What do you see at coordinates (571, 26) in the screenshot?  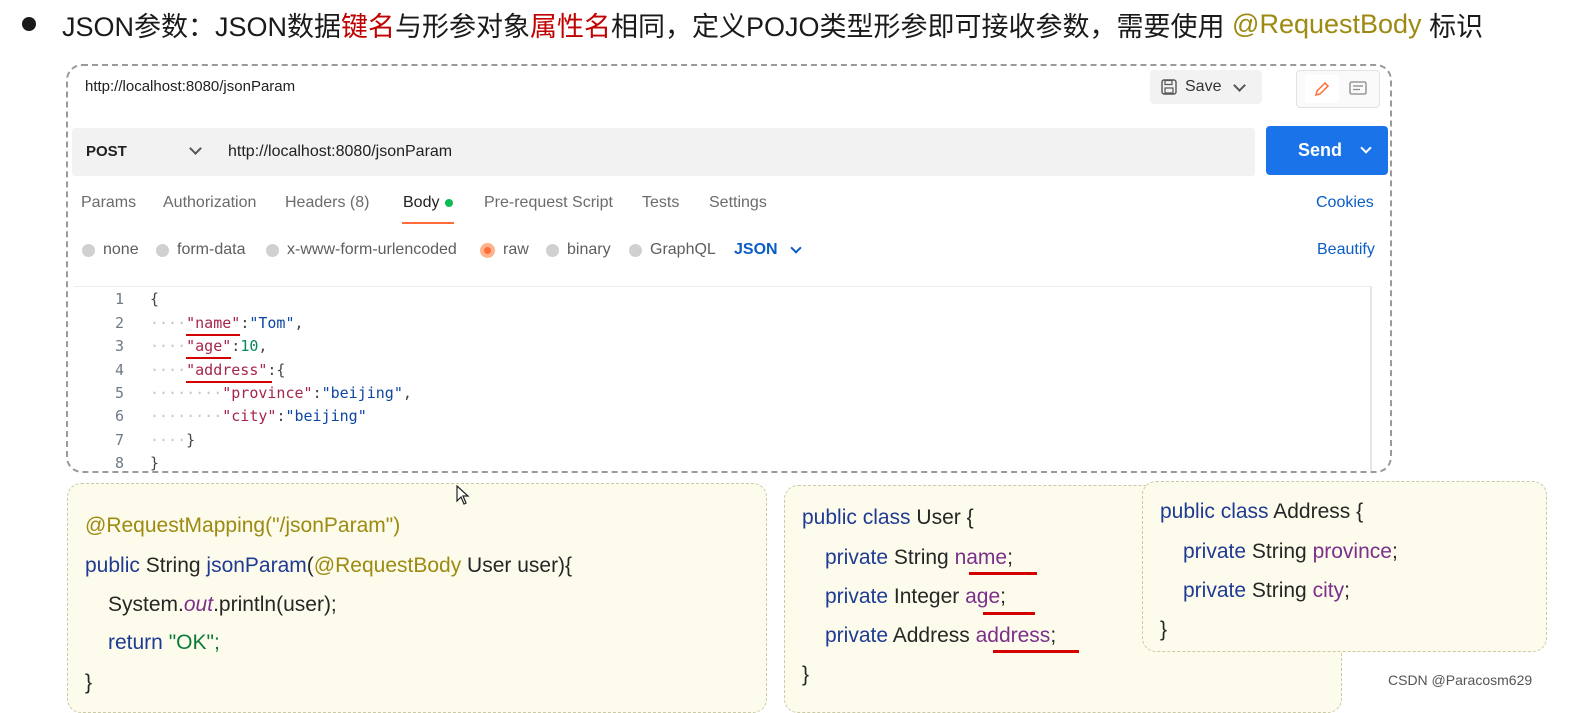 I see `headline-attr-name: 属性名` at bounding box center [571, 26].